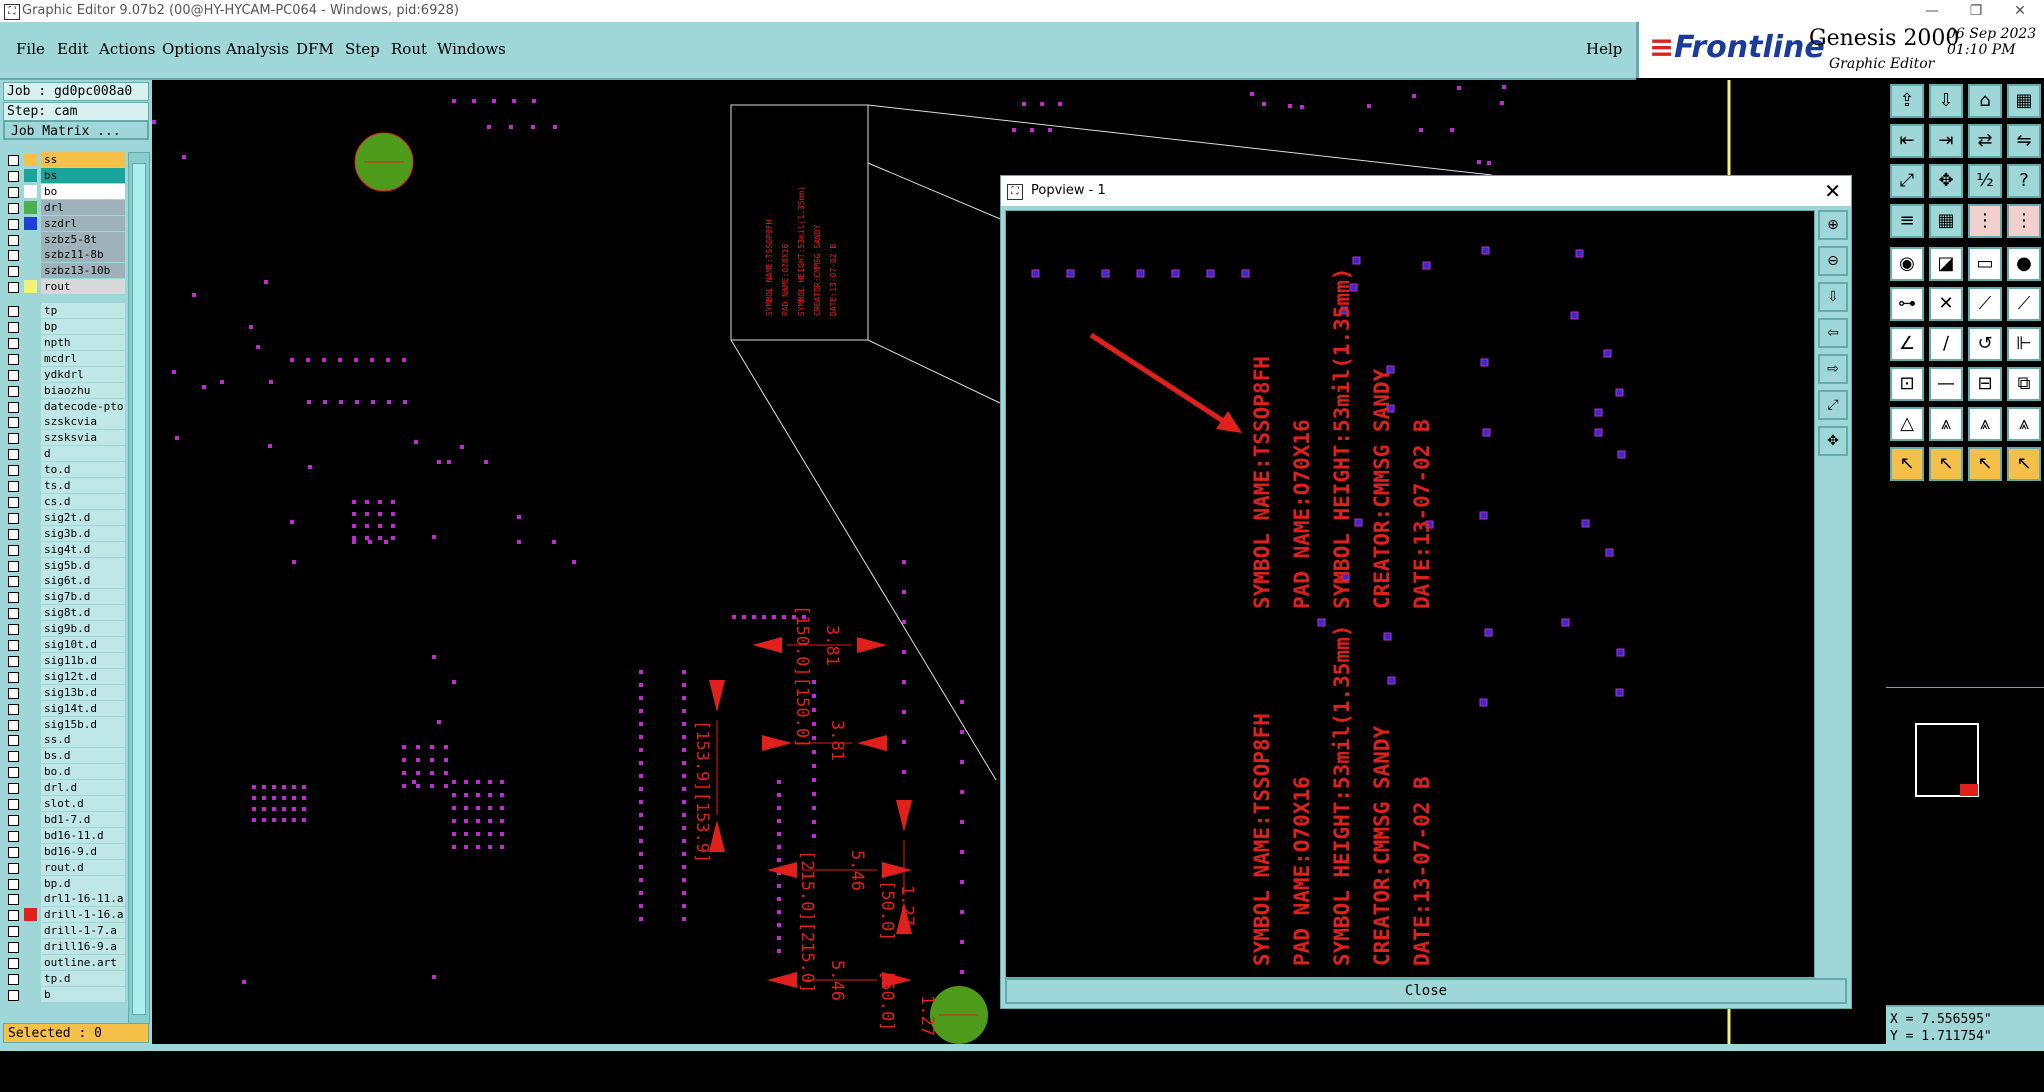  What do you see at coordinates (1985, 141) in the screenshot?
I see `swap-icon: ⇄` at bounding box center [1985, 141].